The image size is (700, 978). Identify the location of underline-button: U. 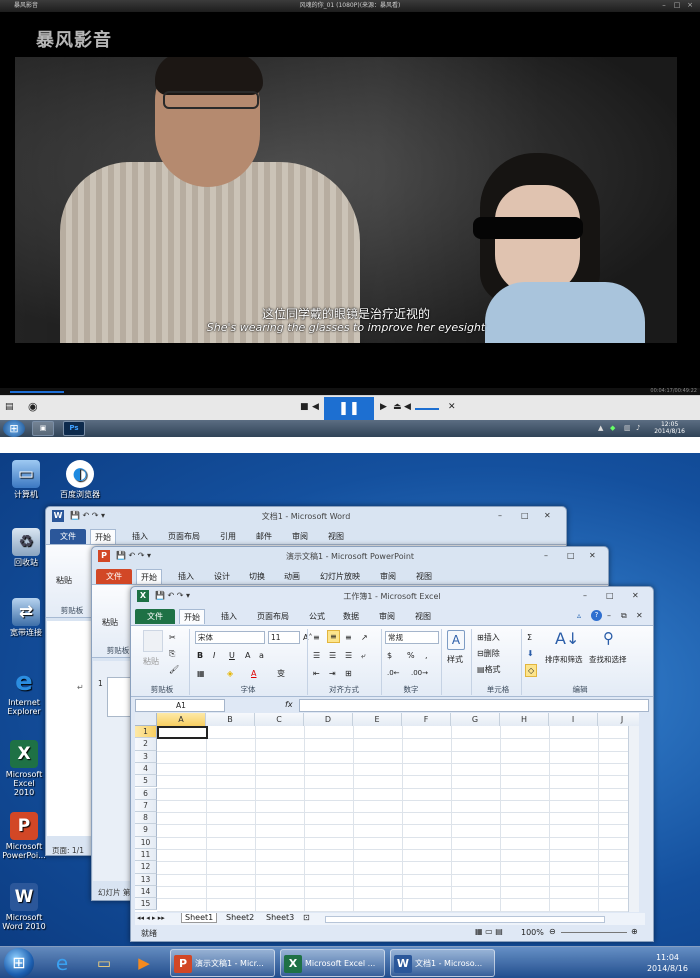
(232, 655).